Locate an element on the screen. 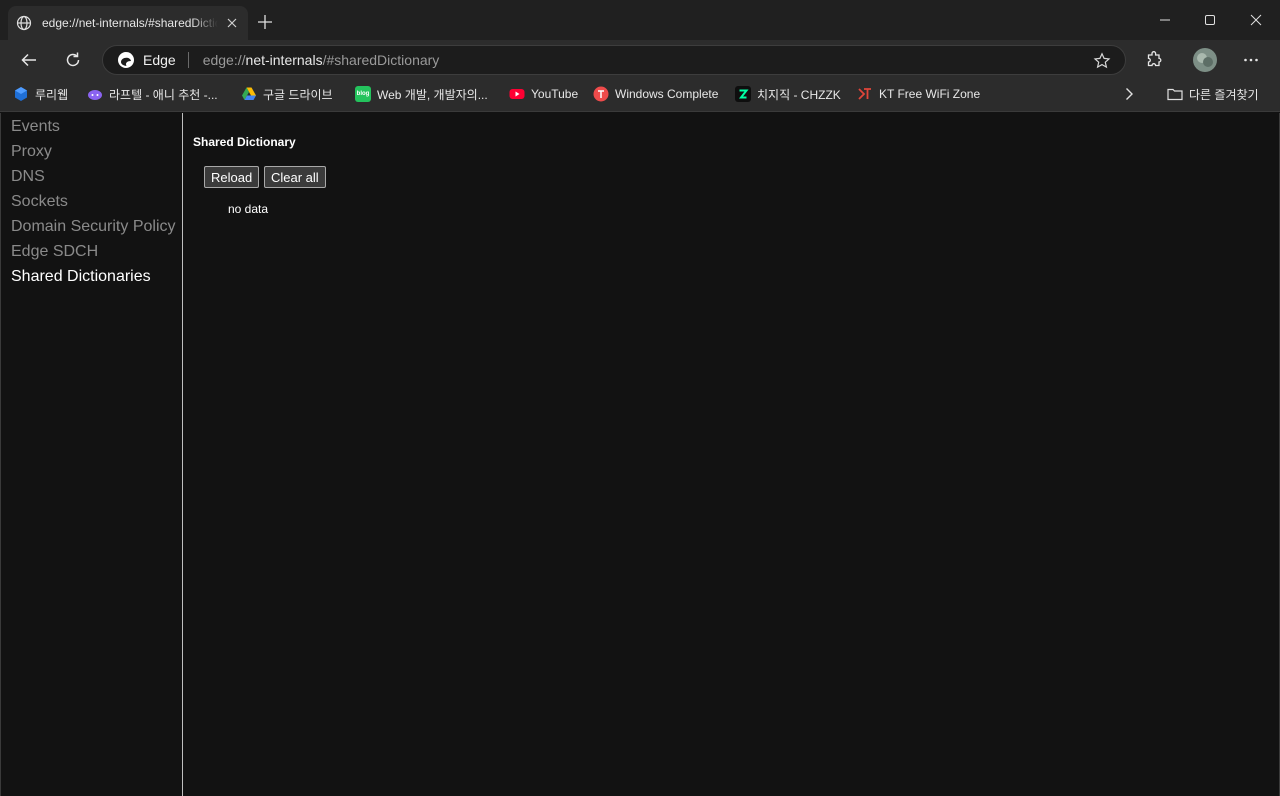 The image size is (1280, 796). refresh-icon is located at coordinates (73, 60).